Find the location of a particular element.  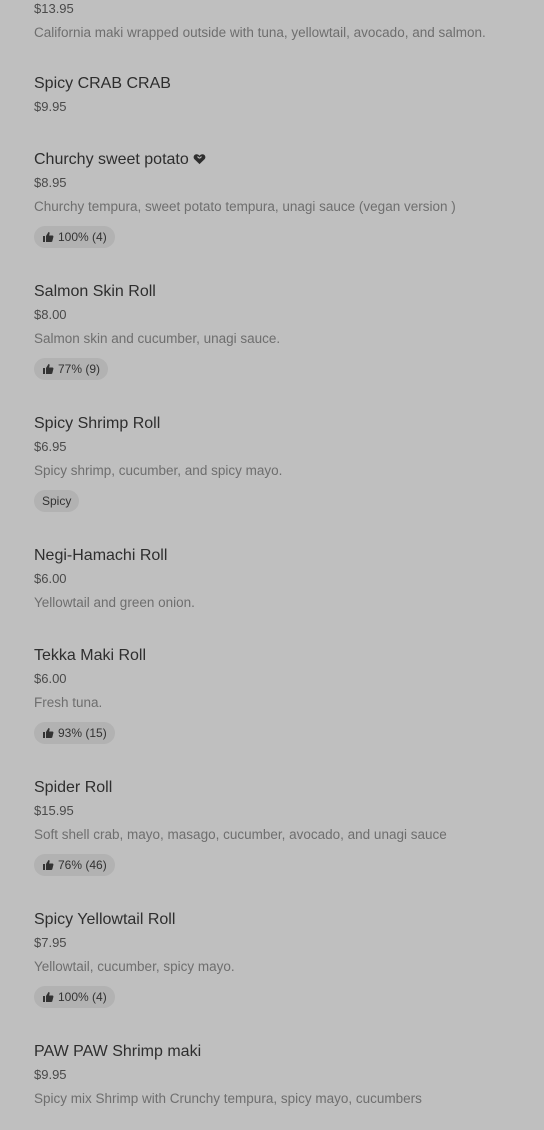

rating-badge: 77% (9) is located at coordinates (71, 369).